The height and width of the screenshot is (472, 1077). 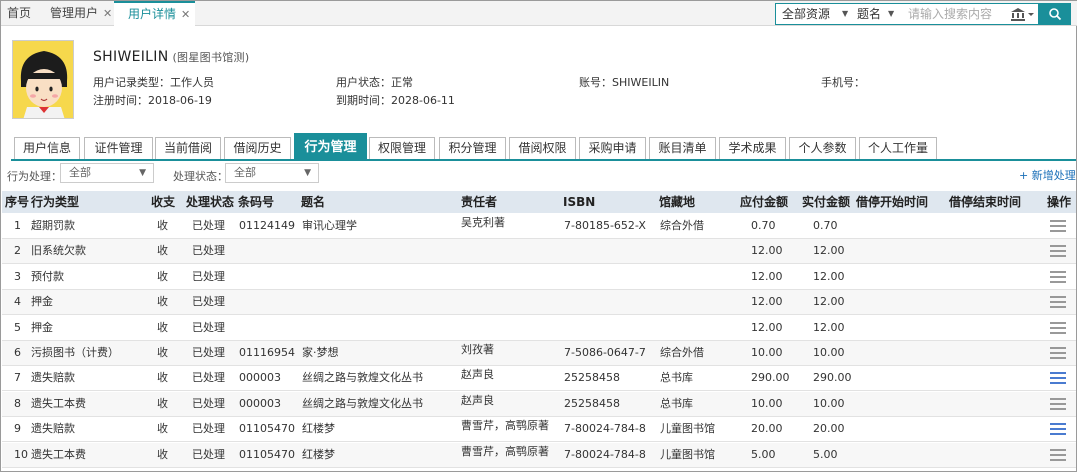 What do you see at coordinates (363, 100) in the screenshot?
I see `expire-date-label: 到期时间：` at bounding box center [363, 100].